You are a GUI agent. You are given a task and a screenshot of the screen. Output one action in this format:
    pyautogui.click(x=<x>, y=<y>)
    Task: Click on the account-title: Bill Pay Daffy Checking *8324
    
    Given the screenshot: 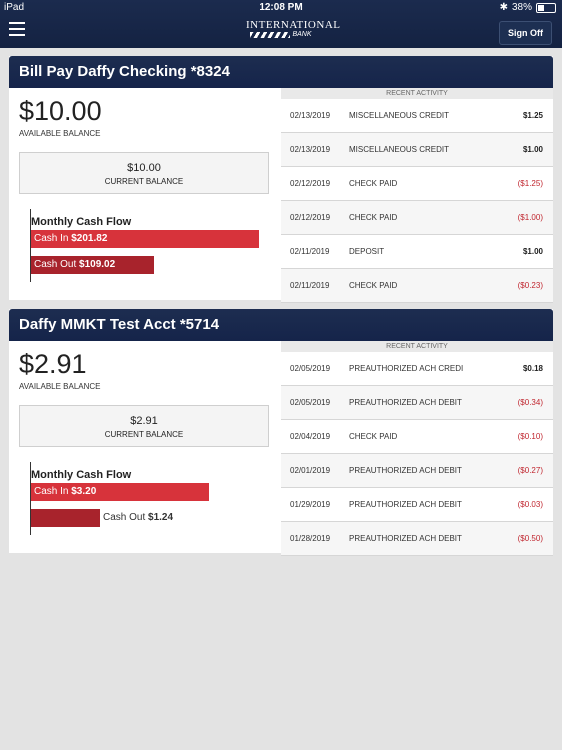 What is the action you would take?
    pyautogui.click(x=281, y=72)
    